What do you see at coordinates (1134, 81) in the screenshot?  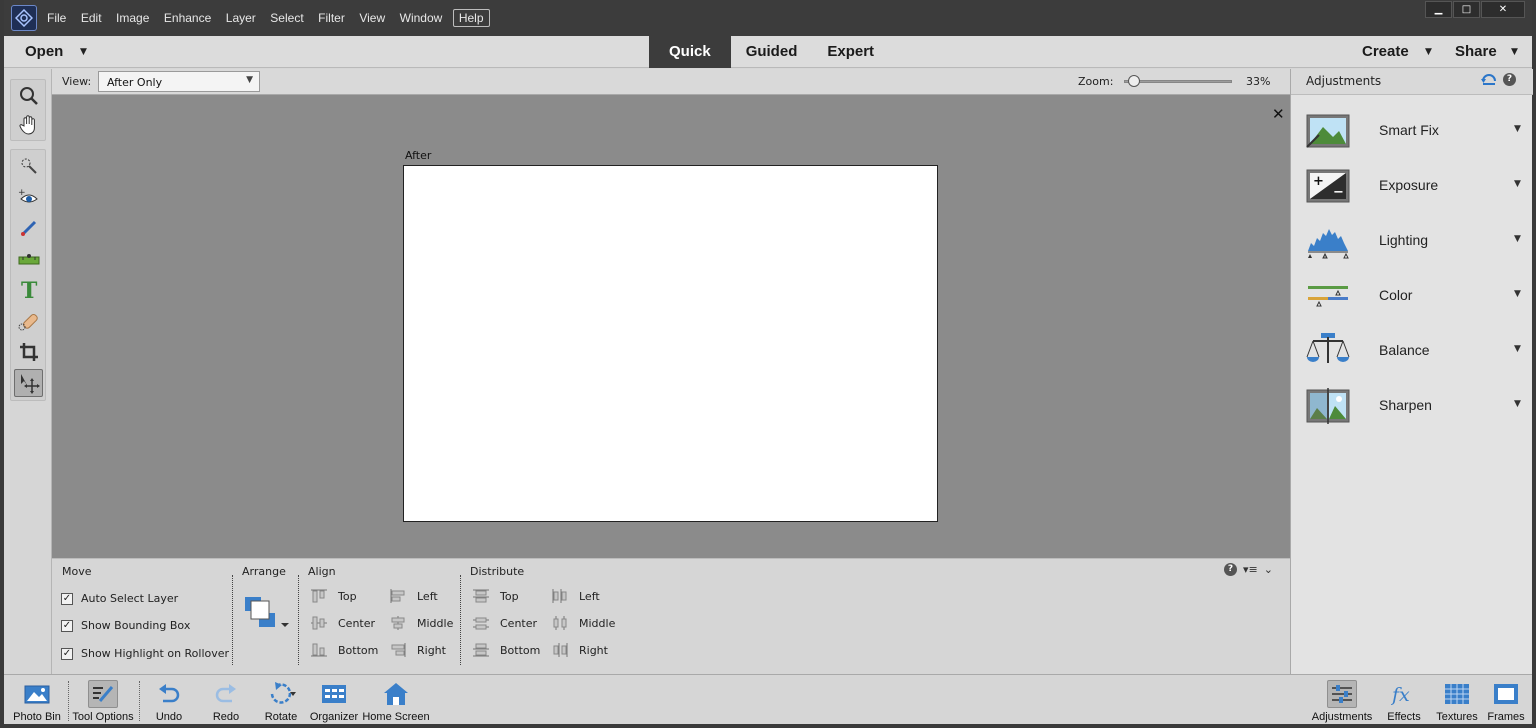 I see `zoom-slider-thumb` at bounding box center [1134, 81].